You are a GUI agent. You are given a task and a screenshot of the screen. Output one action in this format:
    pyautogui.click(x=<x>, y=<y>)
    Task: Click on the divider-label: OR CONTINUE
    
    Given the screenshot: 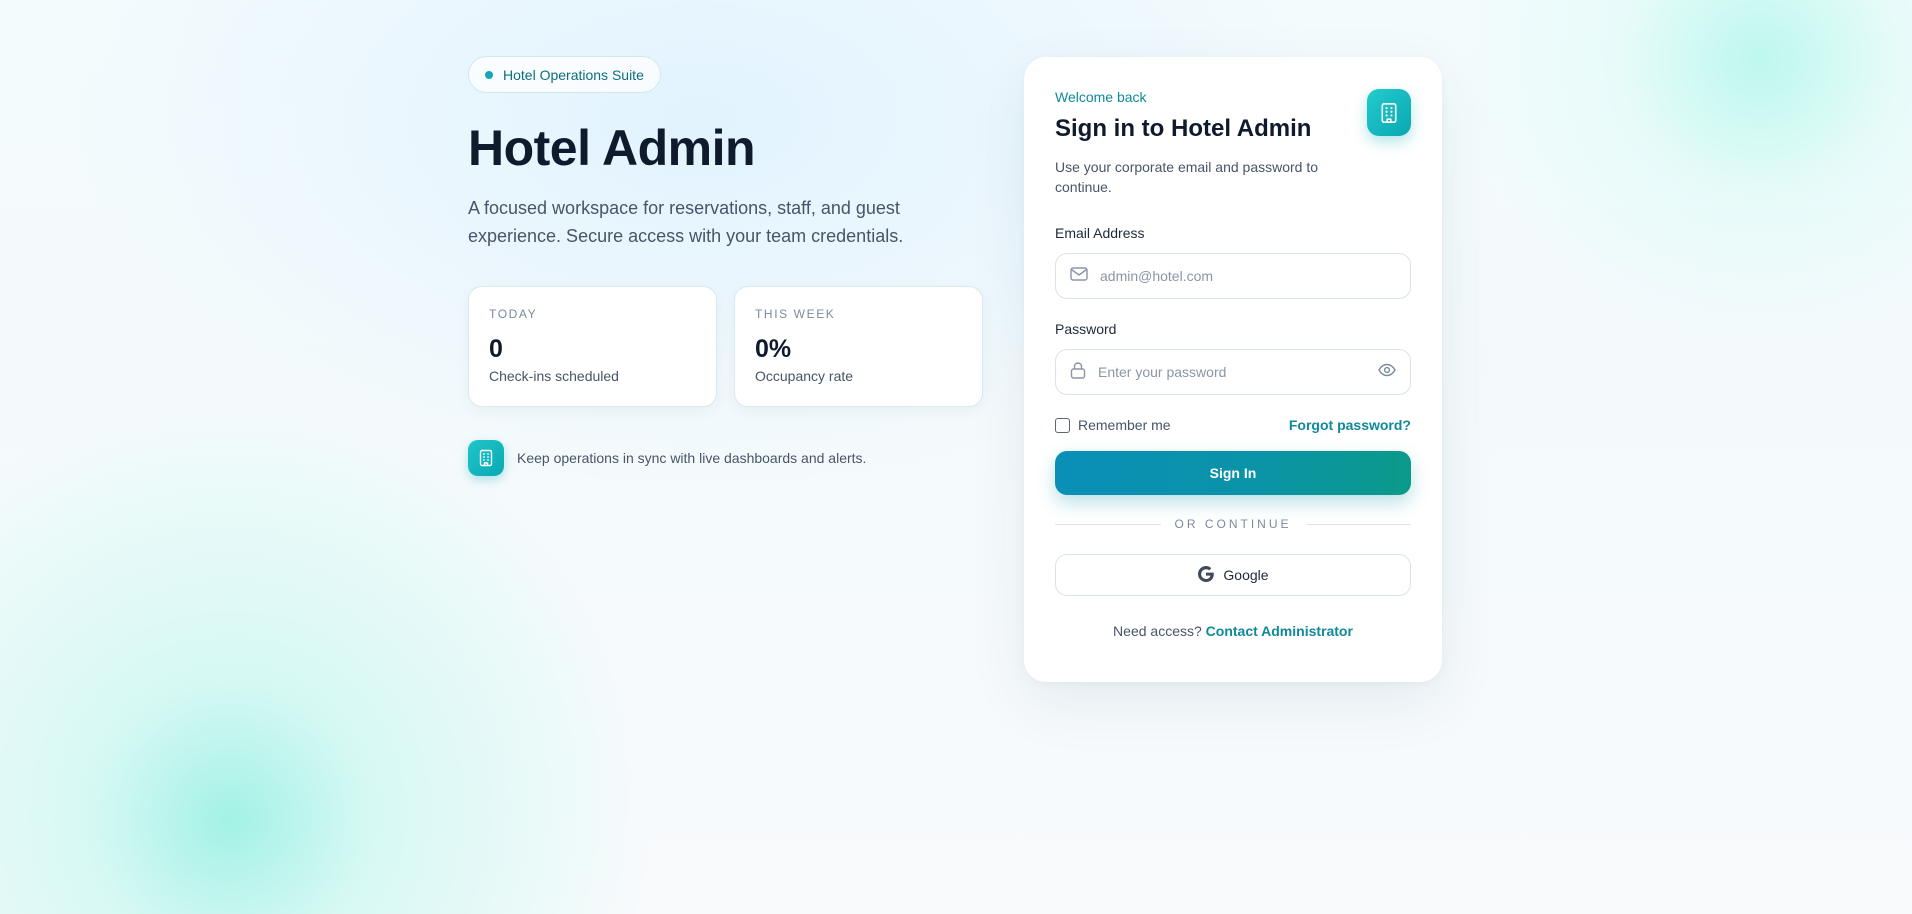 What is the action you would take?
    pyautogui.click(x=1233, y=524)
    